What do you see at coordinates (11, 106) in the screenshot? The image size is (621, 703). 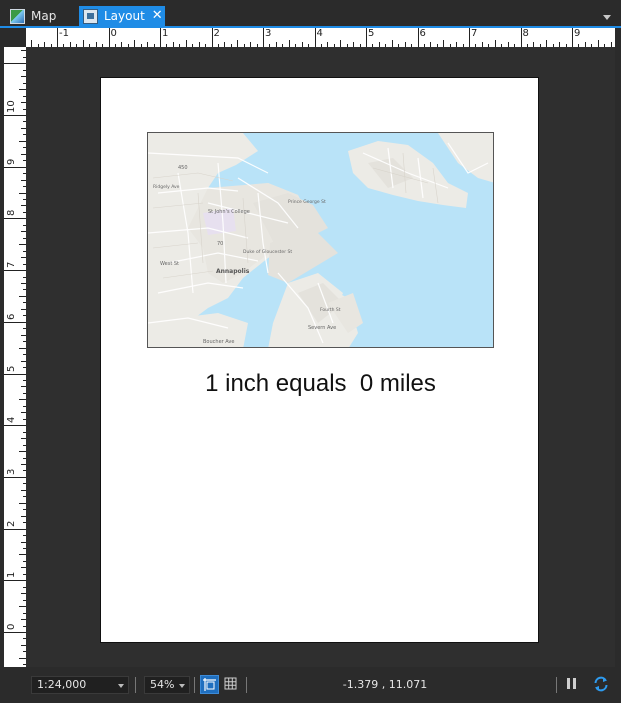 I see `ruler-label: 10` at bounding box center [11, 106].